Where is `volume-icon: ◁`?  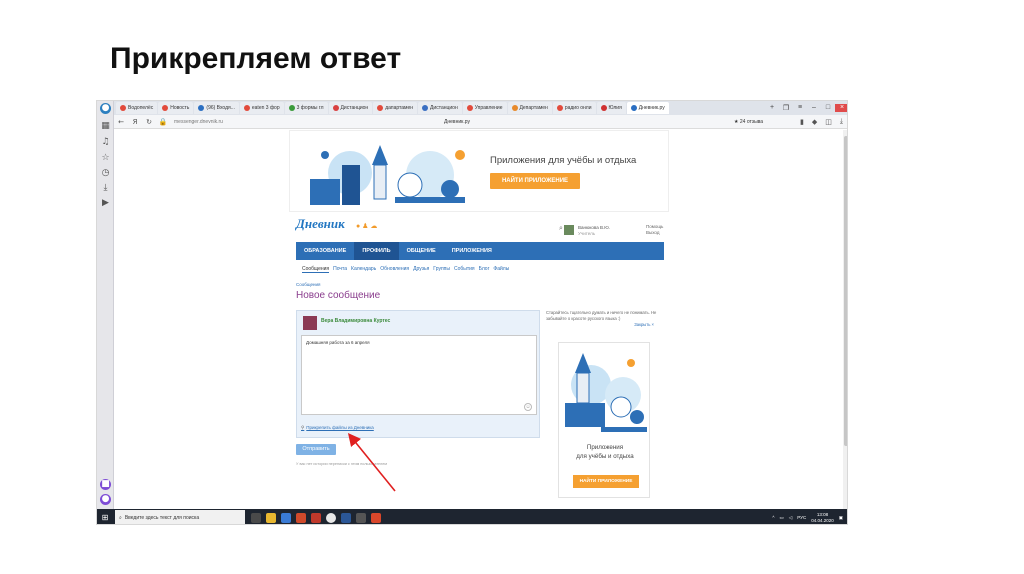
volume-icon: ◁ is located at coordinates (790, 518).